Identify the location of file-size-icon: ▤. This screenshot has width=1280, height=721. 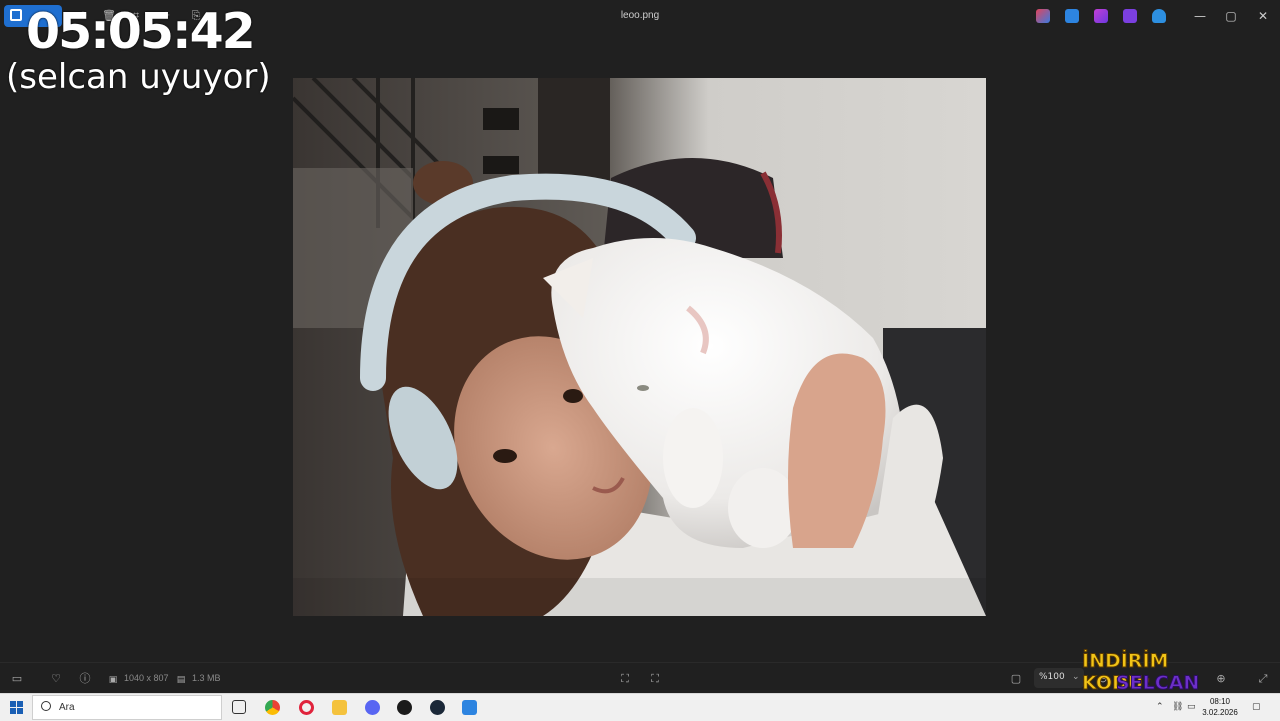
(181, 680).